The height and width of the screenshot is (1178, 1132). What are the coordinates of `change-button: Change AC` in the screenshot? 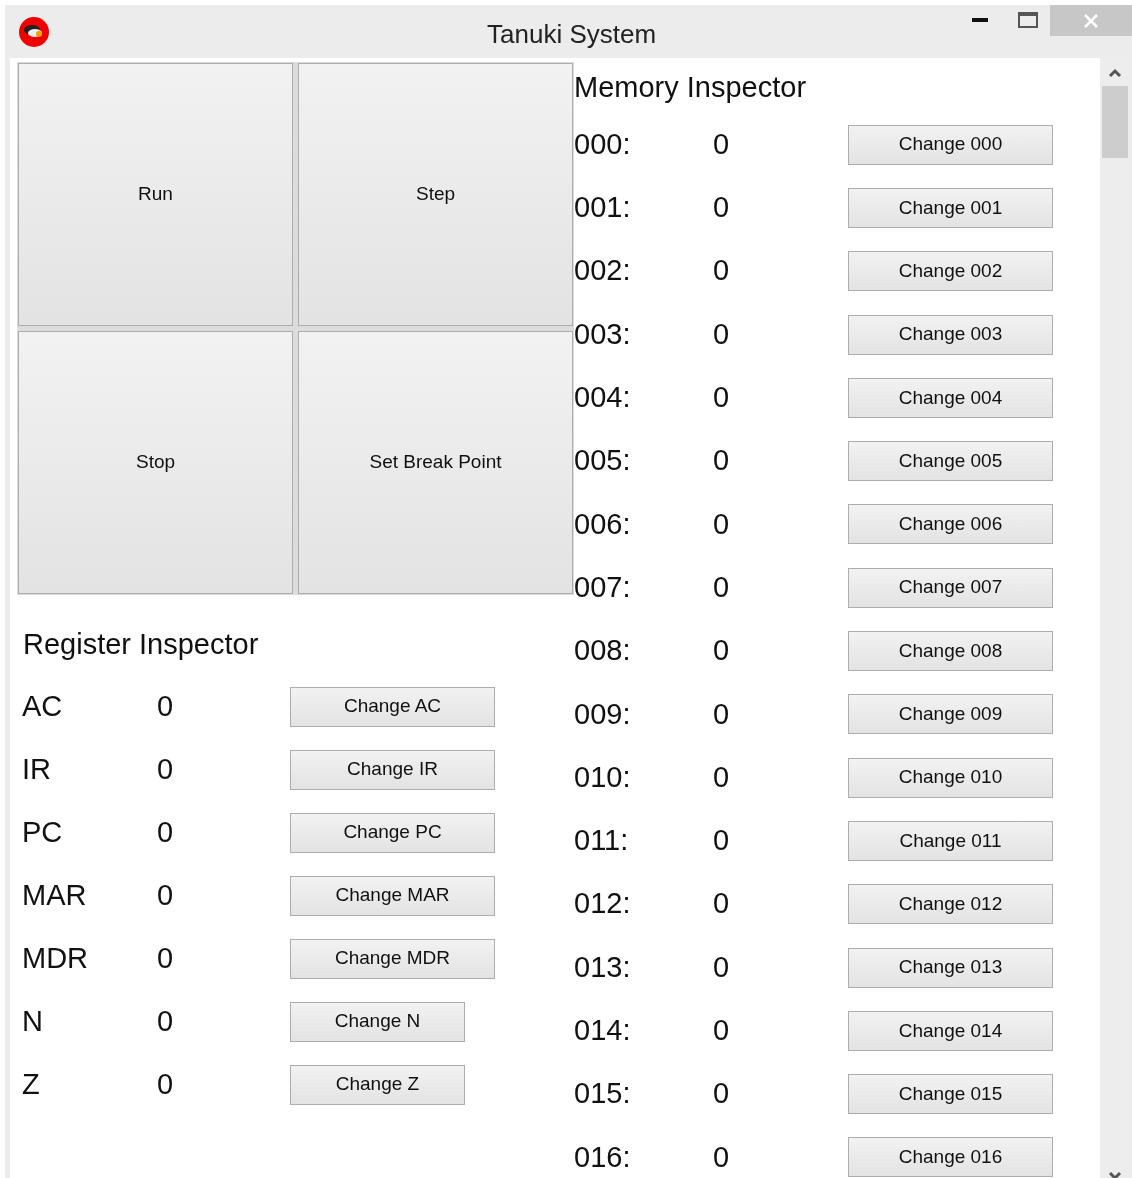 It's located at (392, 706).